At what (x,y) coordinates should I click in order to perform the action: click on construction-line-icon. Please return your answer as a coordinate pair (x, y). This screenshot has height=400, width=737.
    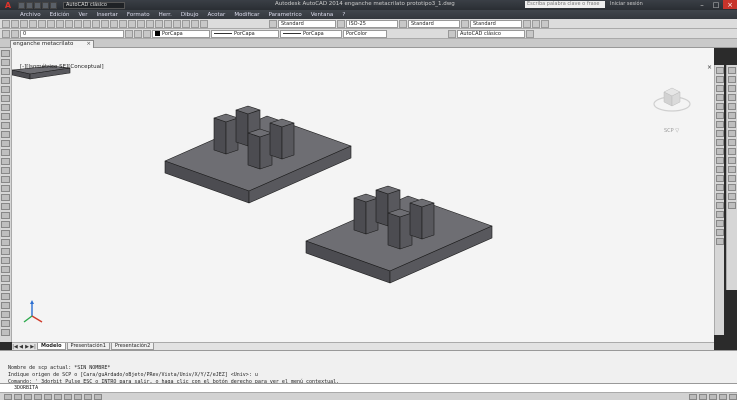
    Looking at the image, I should click on (5, 62).